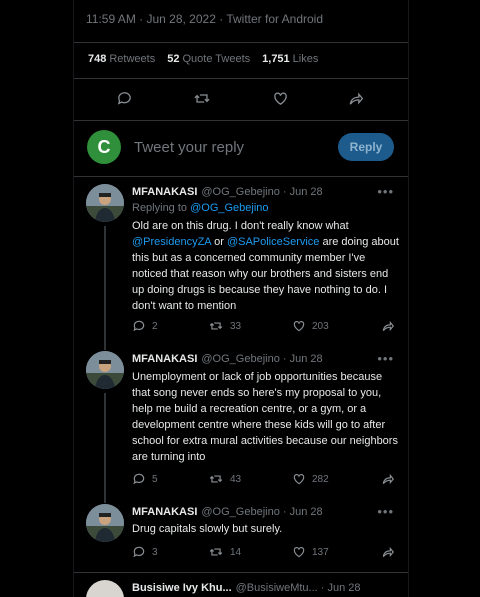  Describe the element at coordinates (155, 479) in the screenshot. I see `reply-count: 5` at that location.